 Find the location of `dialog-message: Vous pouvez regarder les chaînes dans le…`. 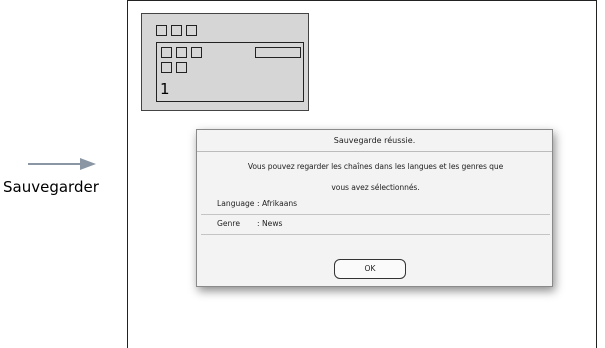

dialog-message: Vous pouvez regarder les chaînes dans le… is located at coordinates (375, 177).